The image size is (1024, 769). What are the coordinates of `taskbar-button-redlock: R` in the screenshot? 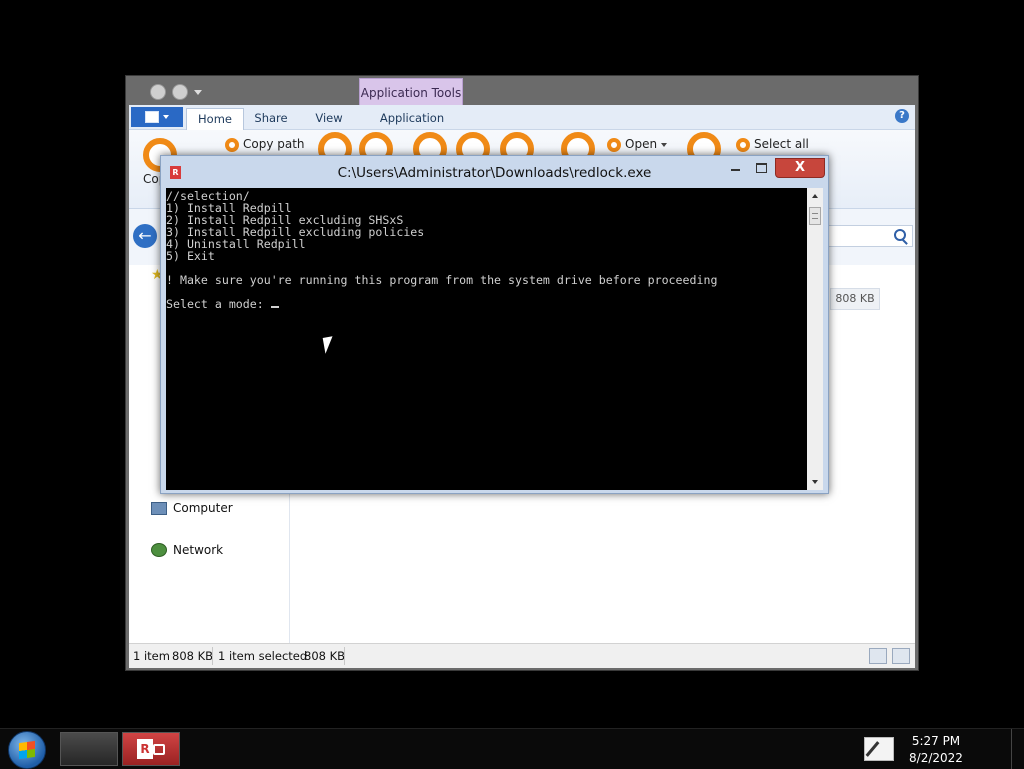 It's located at (151, 749).